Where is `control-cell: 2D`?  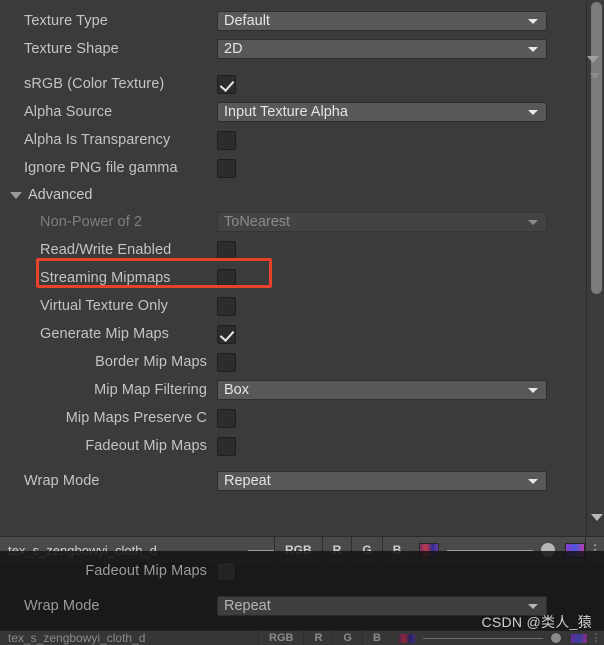 control-cell: 2D is located at coordinates (399, 49).